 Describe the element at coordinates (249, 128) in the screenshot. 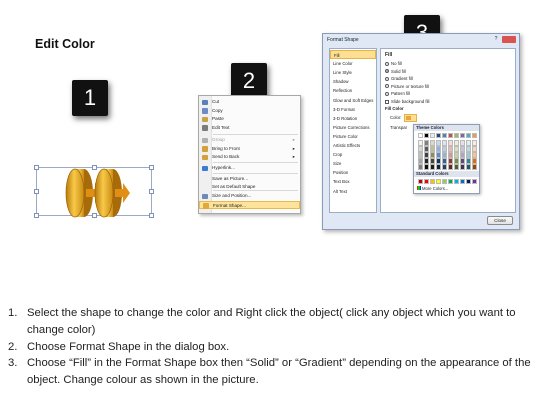

I see `context-menu-item: Edit Text` at that location.